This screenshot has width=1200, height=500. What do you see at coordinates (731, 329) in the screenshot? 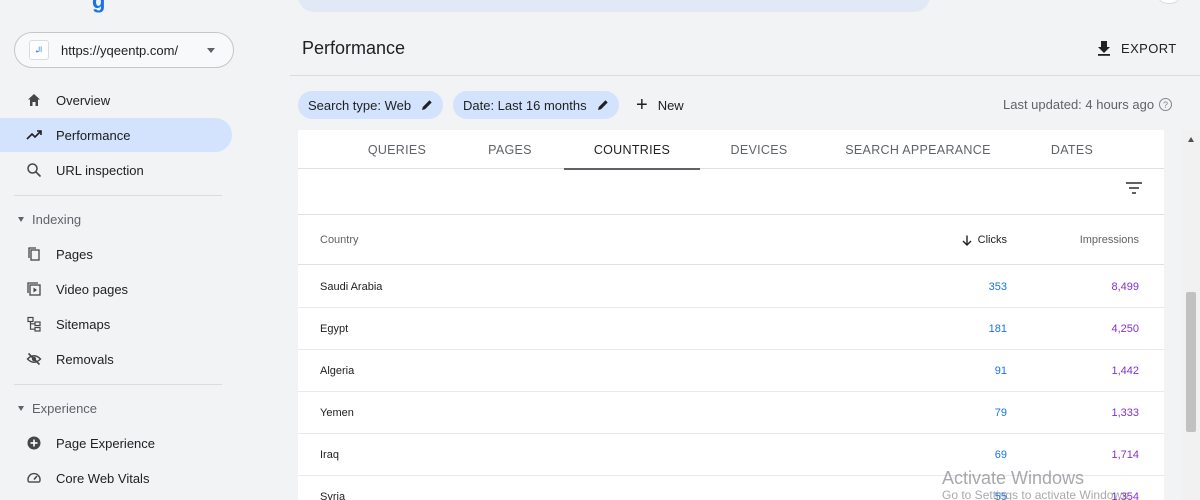
I see `table-row: Egypt 181 4,250` at bounding box center [731, 329].